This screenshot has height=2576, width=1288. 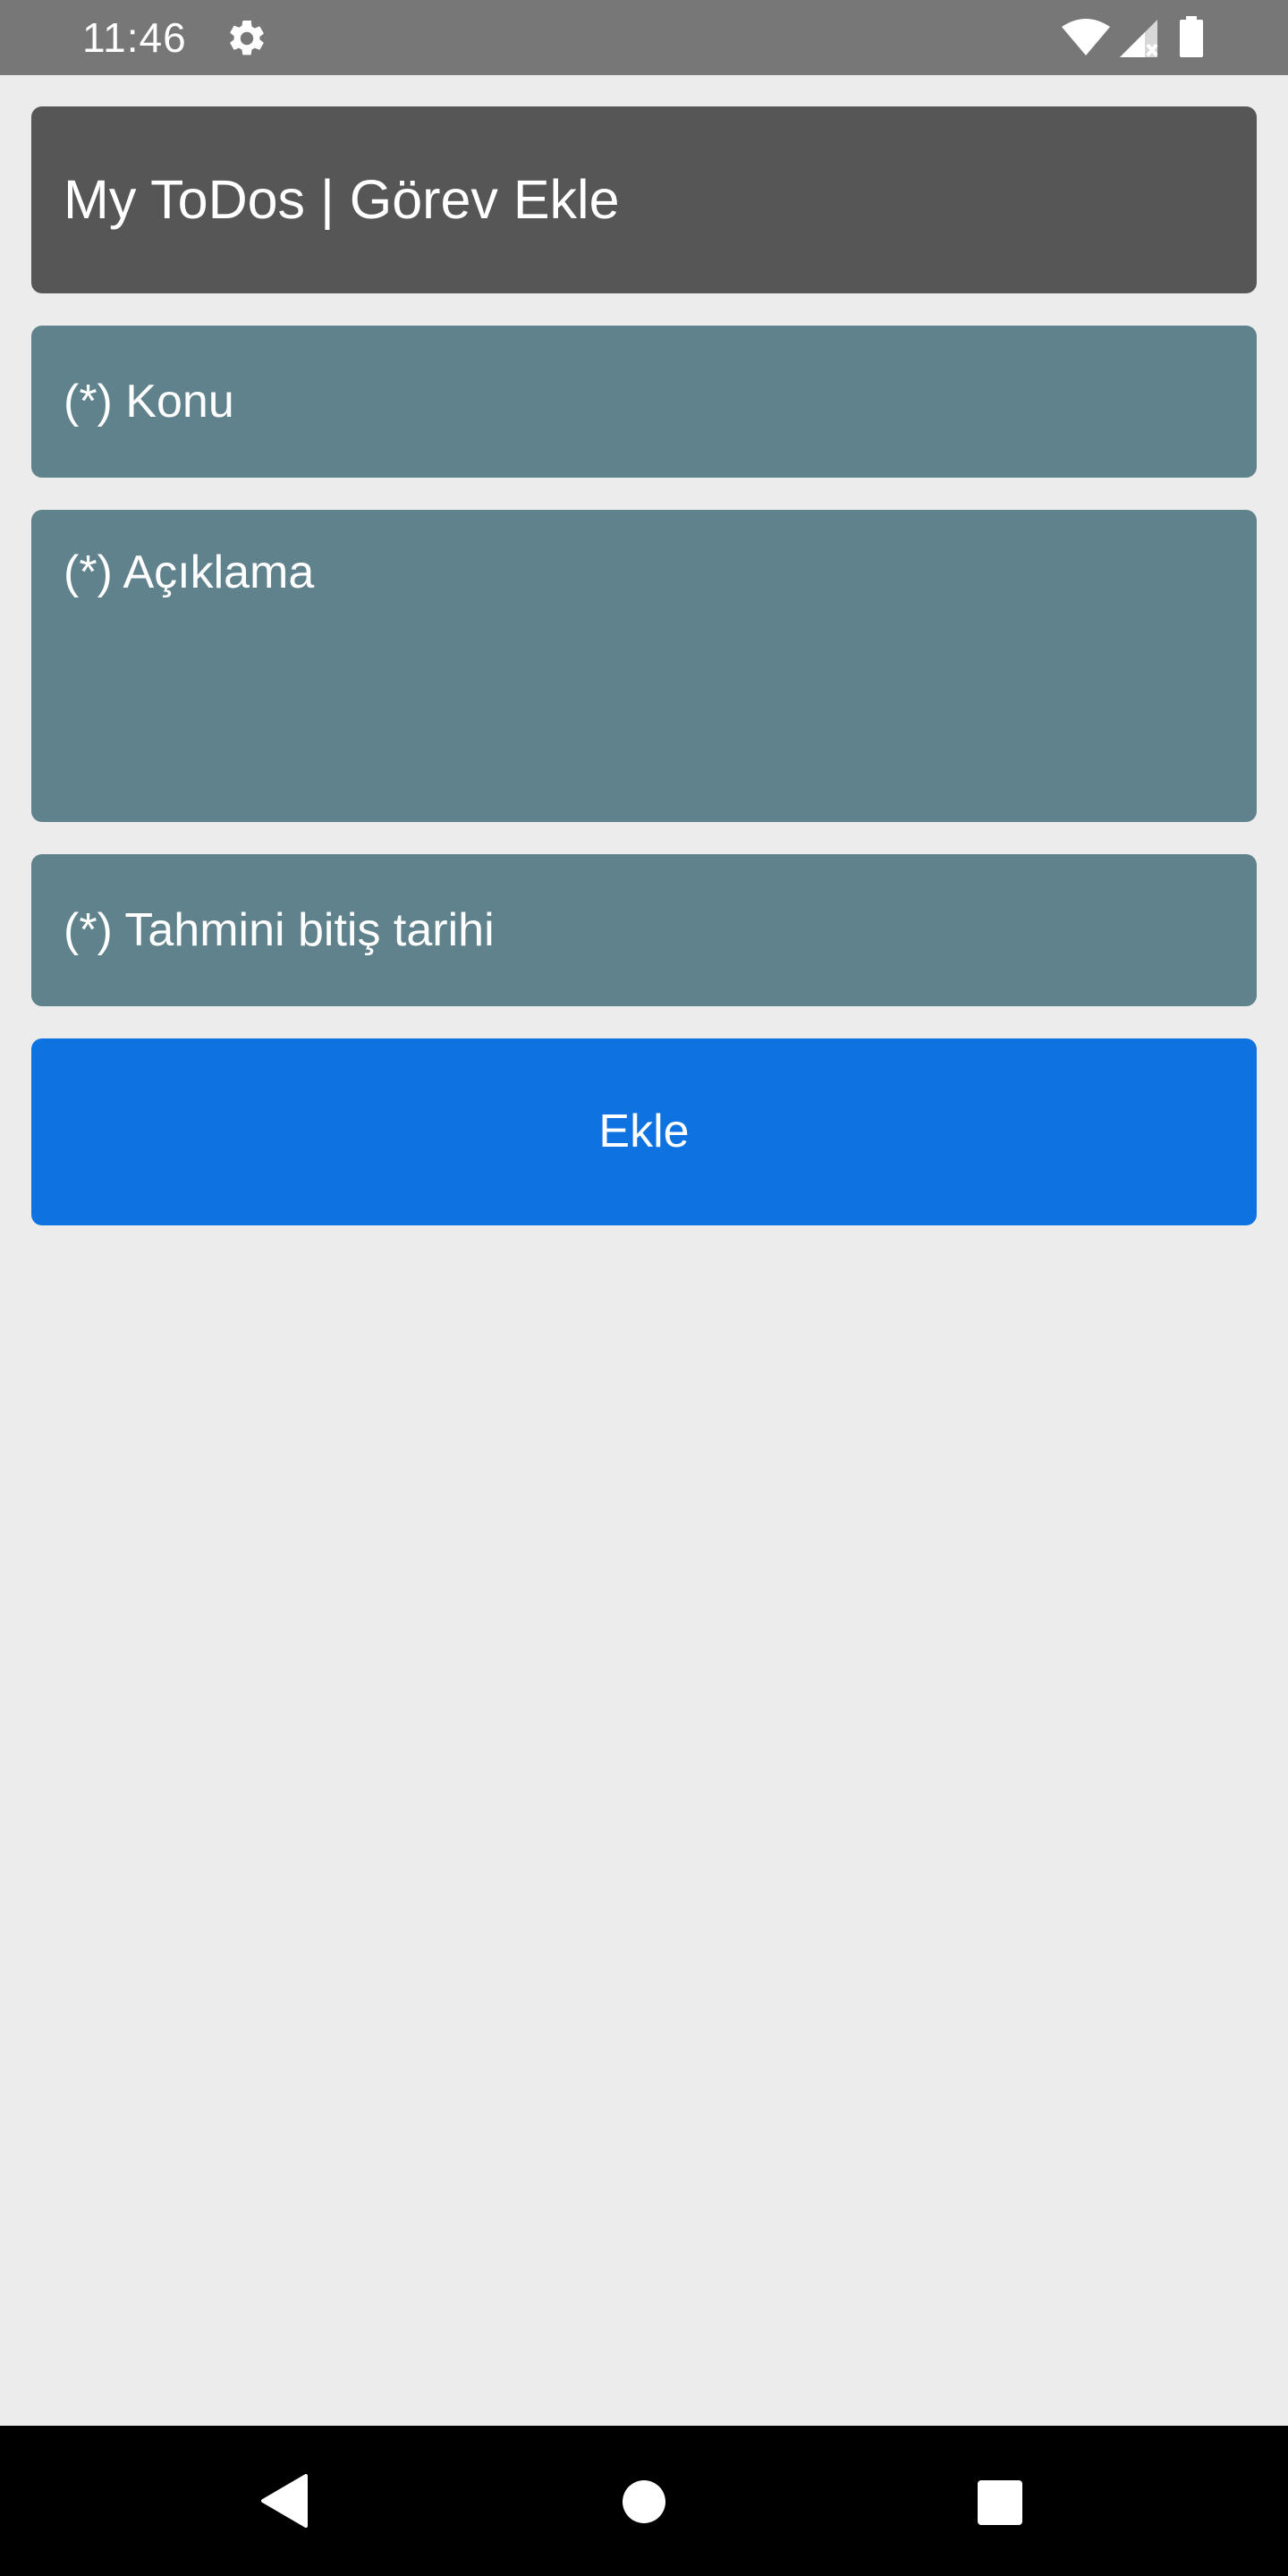 I want to click on navigation-bar, so click(x=644, y=2501).